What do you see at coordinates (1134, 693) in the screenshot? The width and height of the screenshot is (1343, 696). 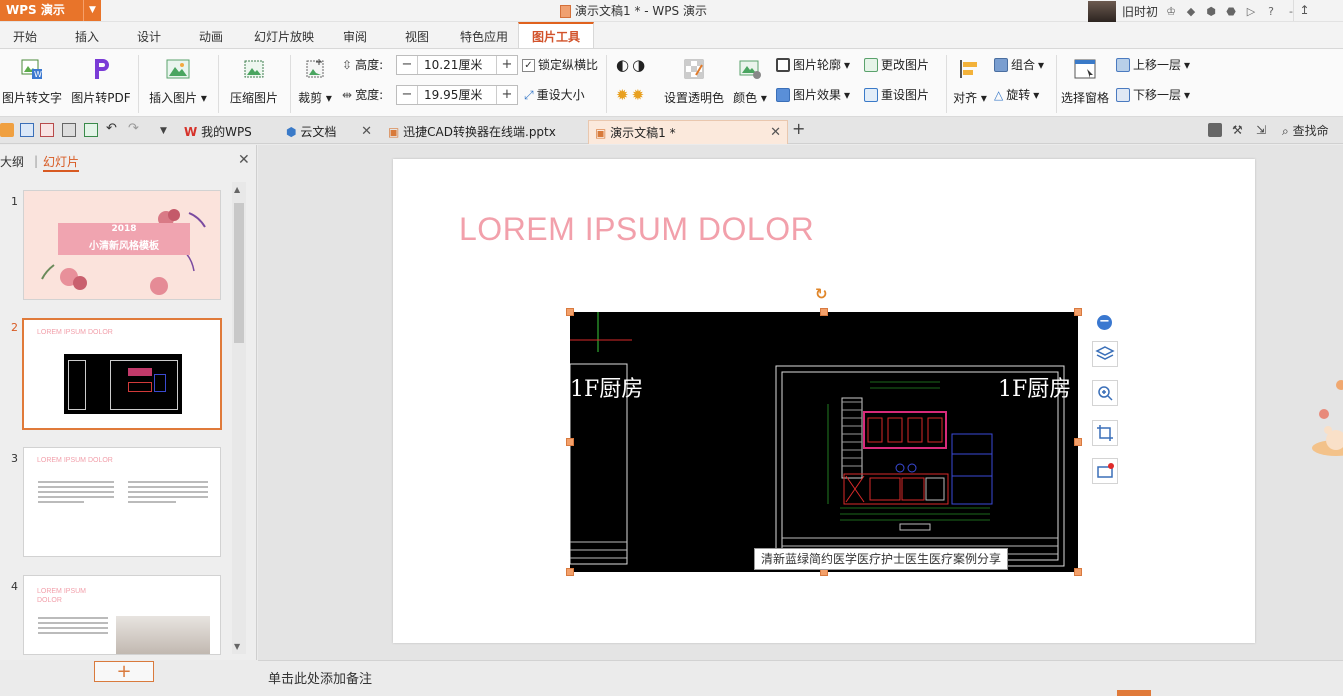 I see `status-bar-view-button` at bounding box center [1134, 693].